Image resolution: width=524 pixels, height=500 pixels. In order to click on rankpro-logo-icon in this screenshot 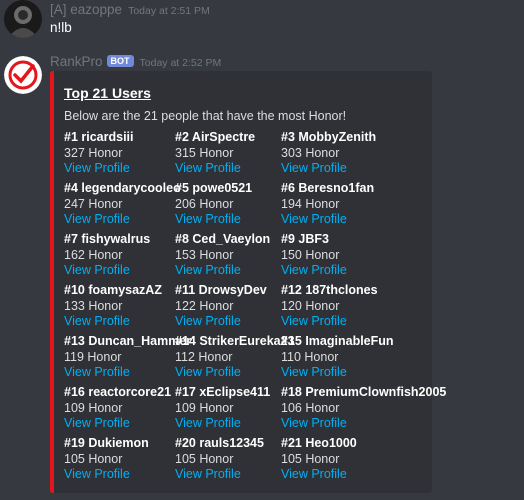, I will do `click(23, 75)`.